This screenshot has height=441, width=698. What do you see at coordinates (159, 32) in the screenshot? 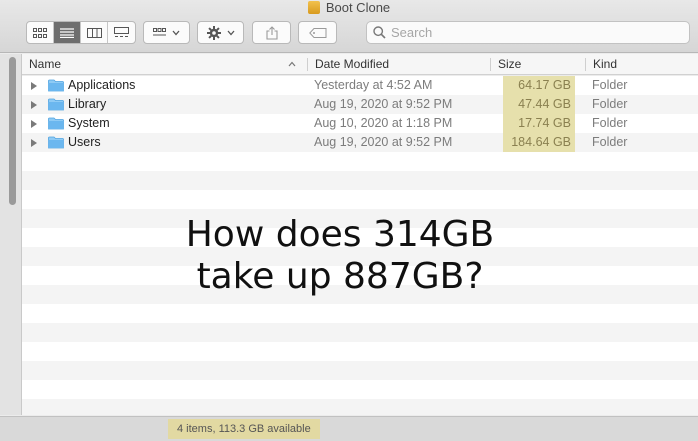
I see `group-grid-icon` at bounding box center [159, 32].